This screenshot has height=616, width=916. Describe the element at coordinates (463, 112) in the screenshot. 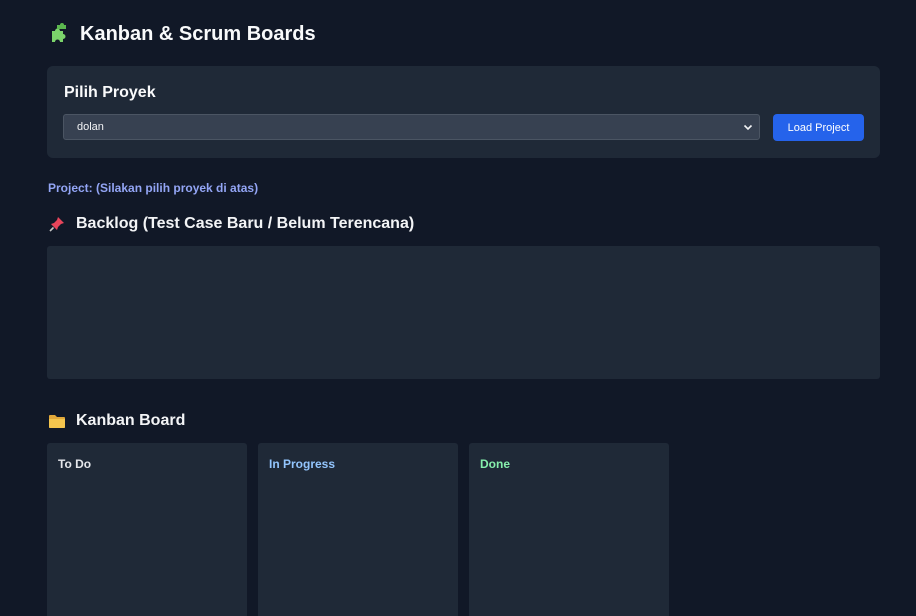

I see `project-picker-panel: Pilih Proyek dolan Load Project` at that location.